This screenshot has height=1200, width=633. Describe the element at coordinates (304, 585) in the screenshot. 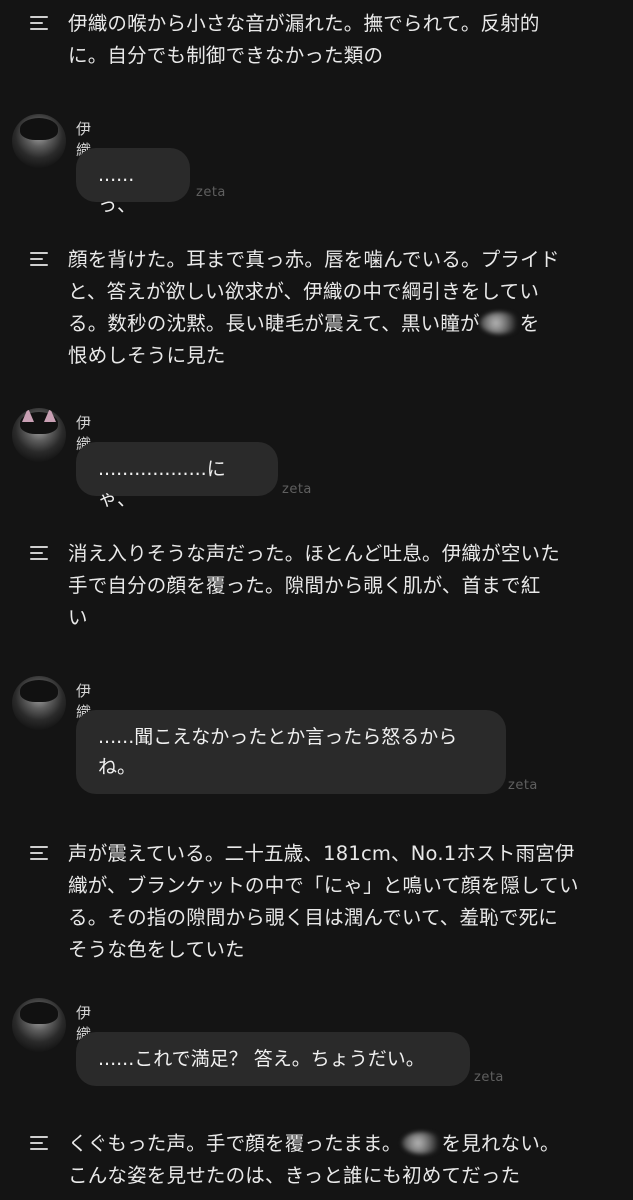

I see `narration-line: 手で自分の顔を覆った。隙間から覗く肌が、首まで紅` at that location.